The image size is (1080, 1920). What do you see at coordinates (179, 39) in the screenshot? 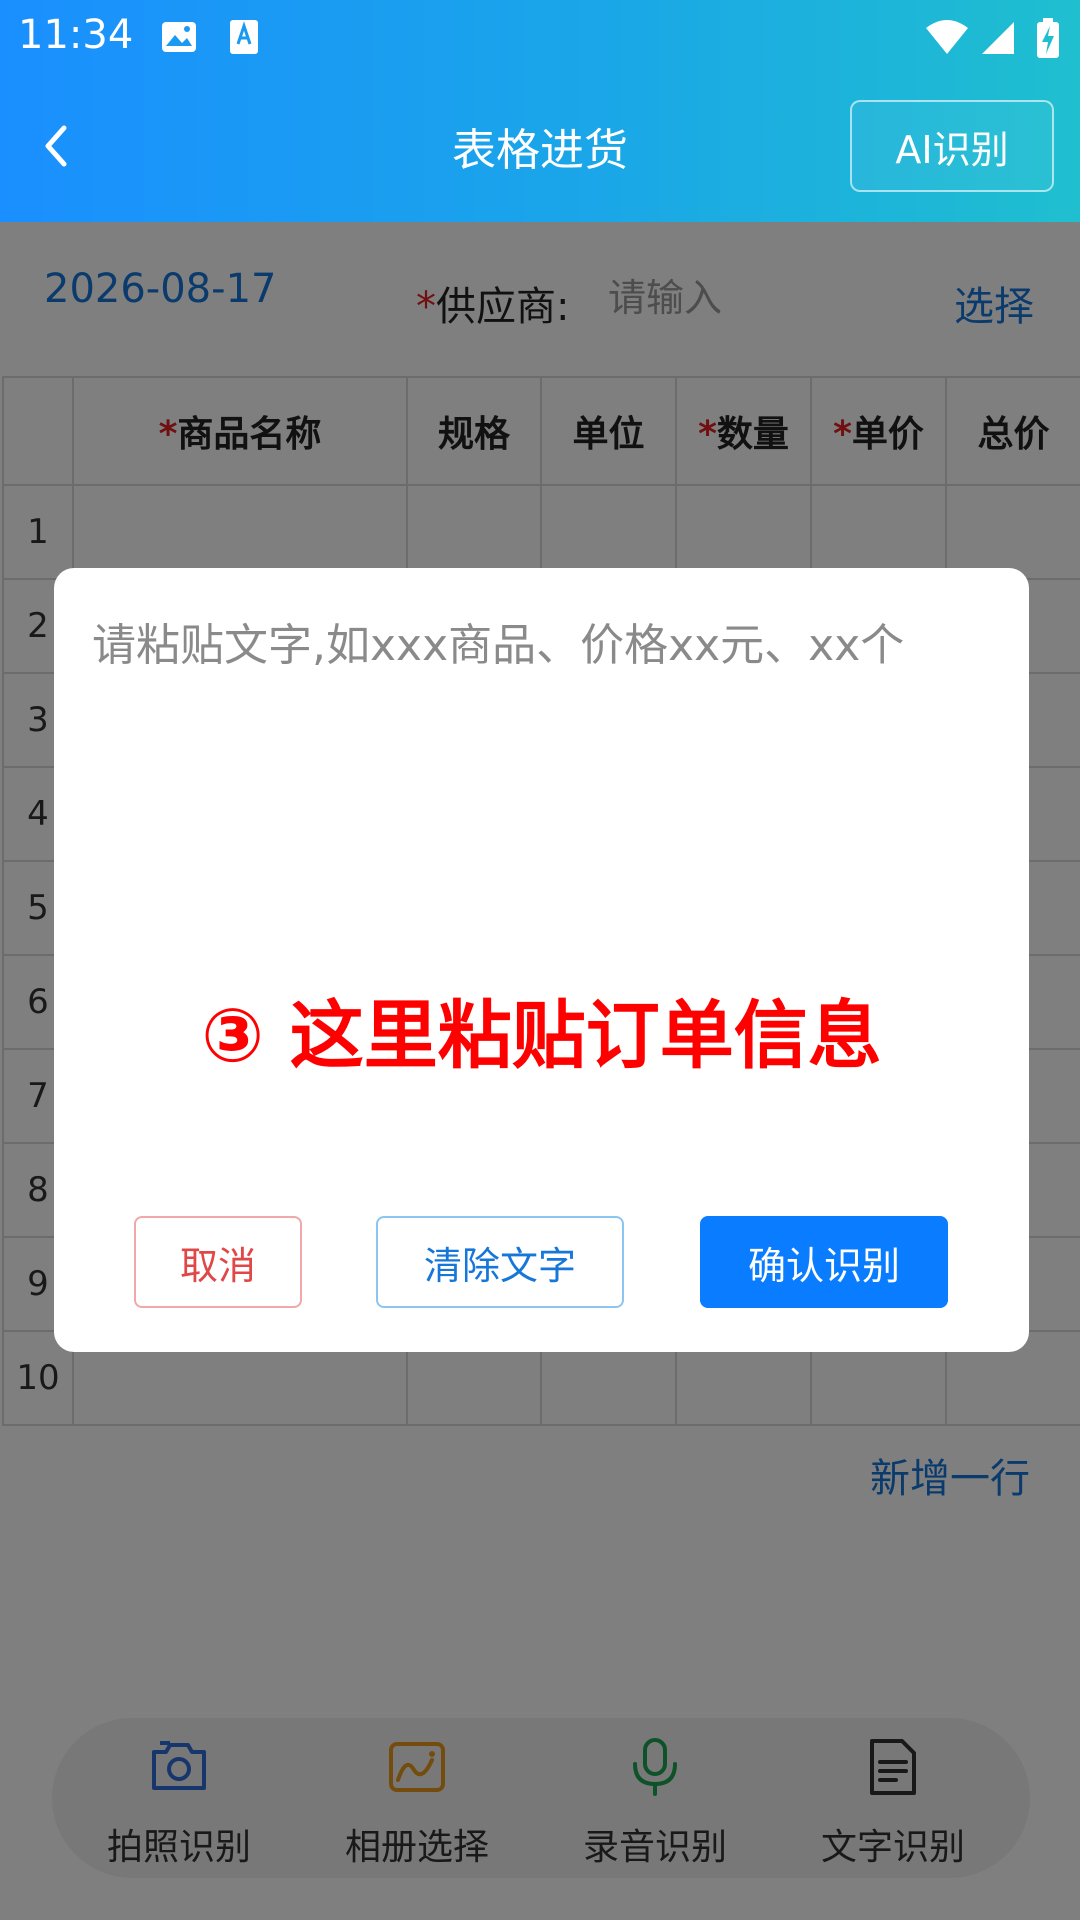
I see `gallery-notification-icon` at bounding box center [179, 39].